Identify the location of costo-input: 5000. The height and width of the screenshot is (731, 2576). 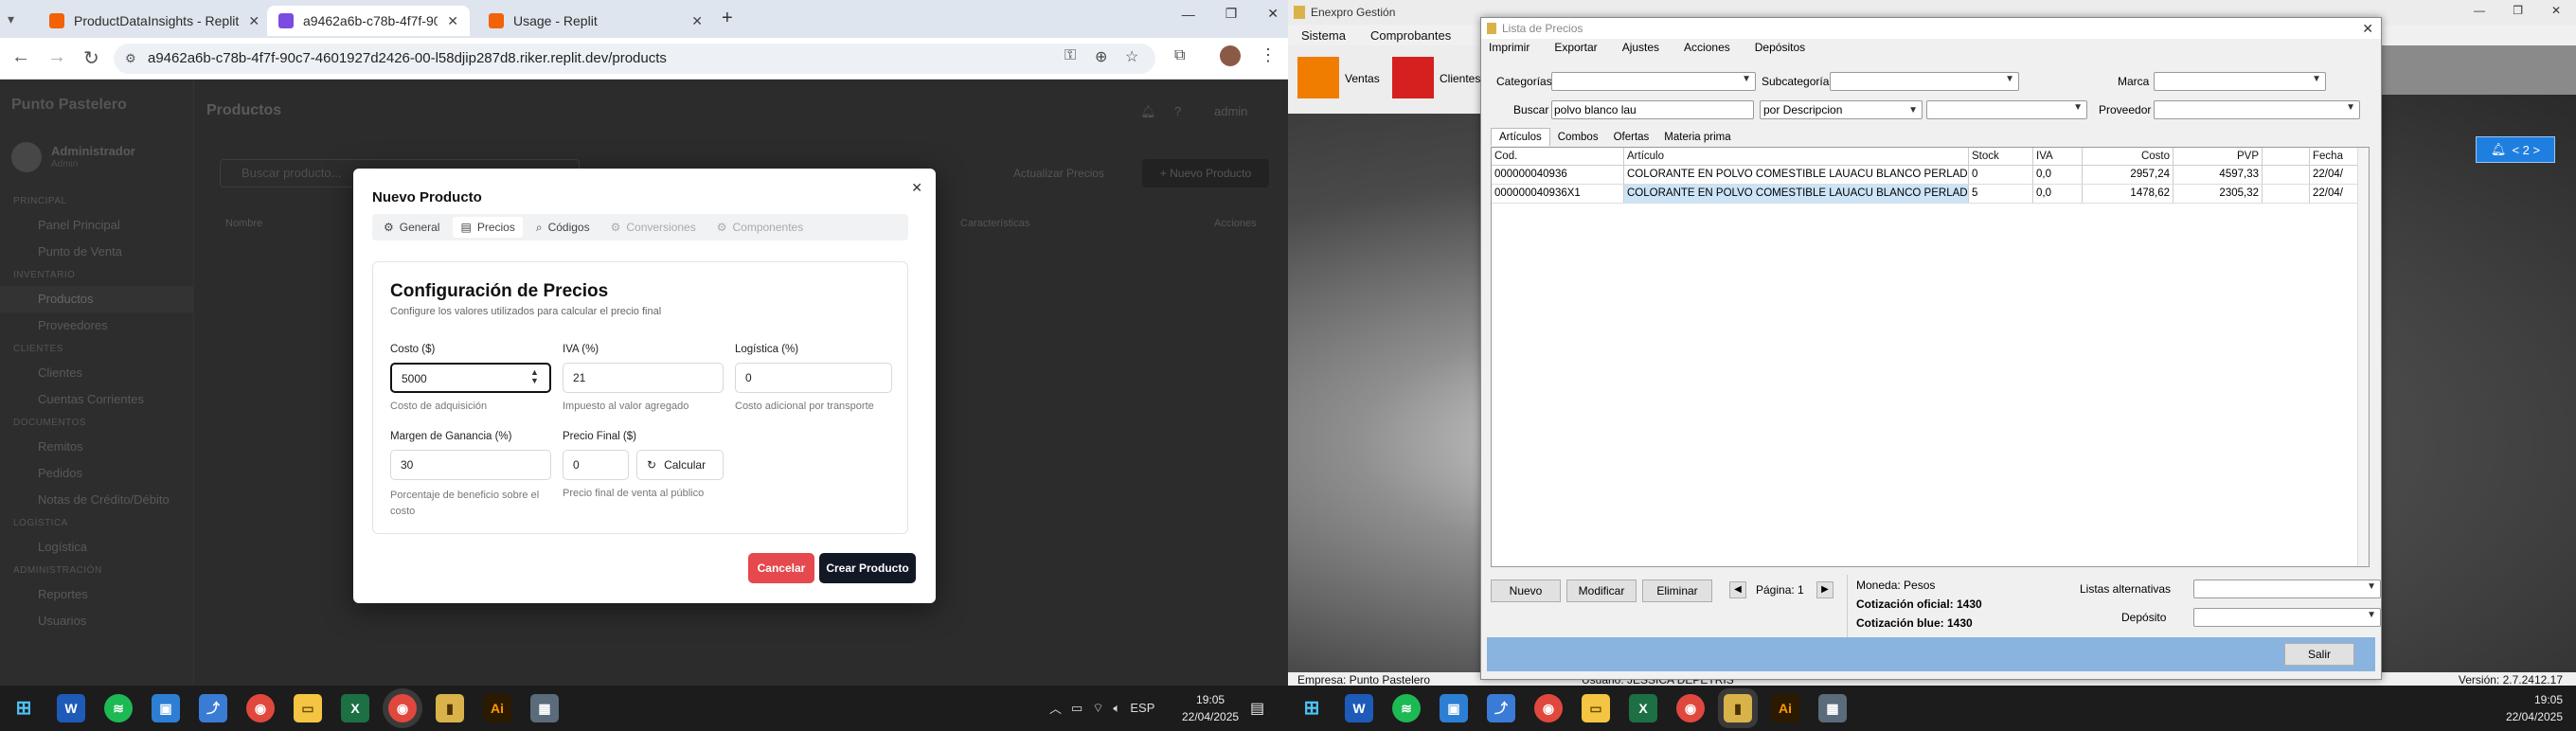
(470, 378).